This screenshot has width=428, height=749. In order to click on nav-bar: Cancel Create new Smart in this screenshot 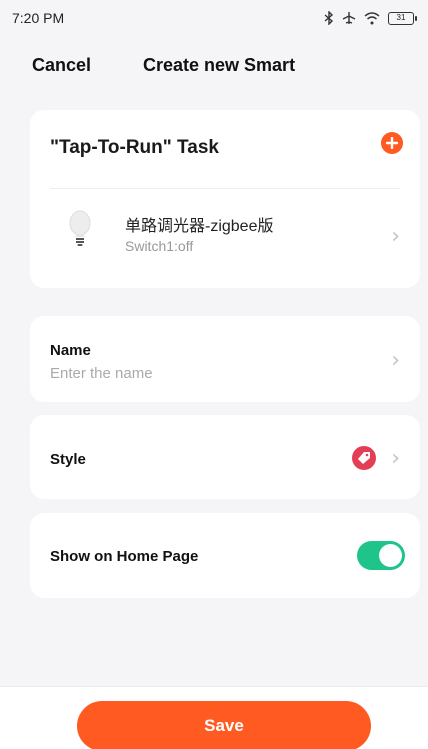, I will do `click(214, 65)`.